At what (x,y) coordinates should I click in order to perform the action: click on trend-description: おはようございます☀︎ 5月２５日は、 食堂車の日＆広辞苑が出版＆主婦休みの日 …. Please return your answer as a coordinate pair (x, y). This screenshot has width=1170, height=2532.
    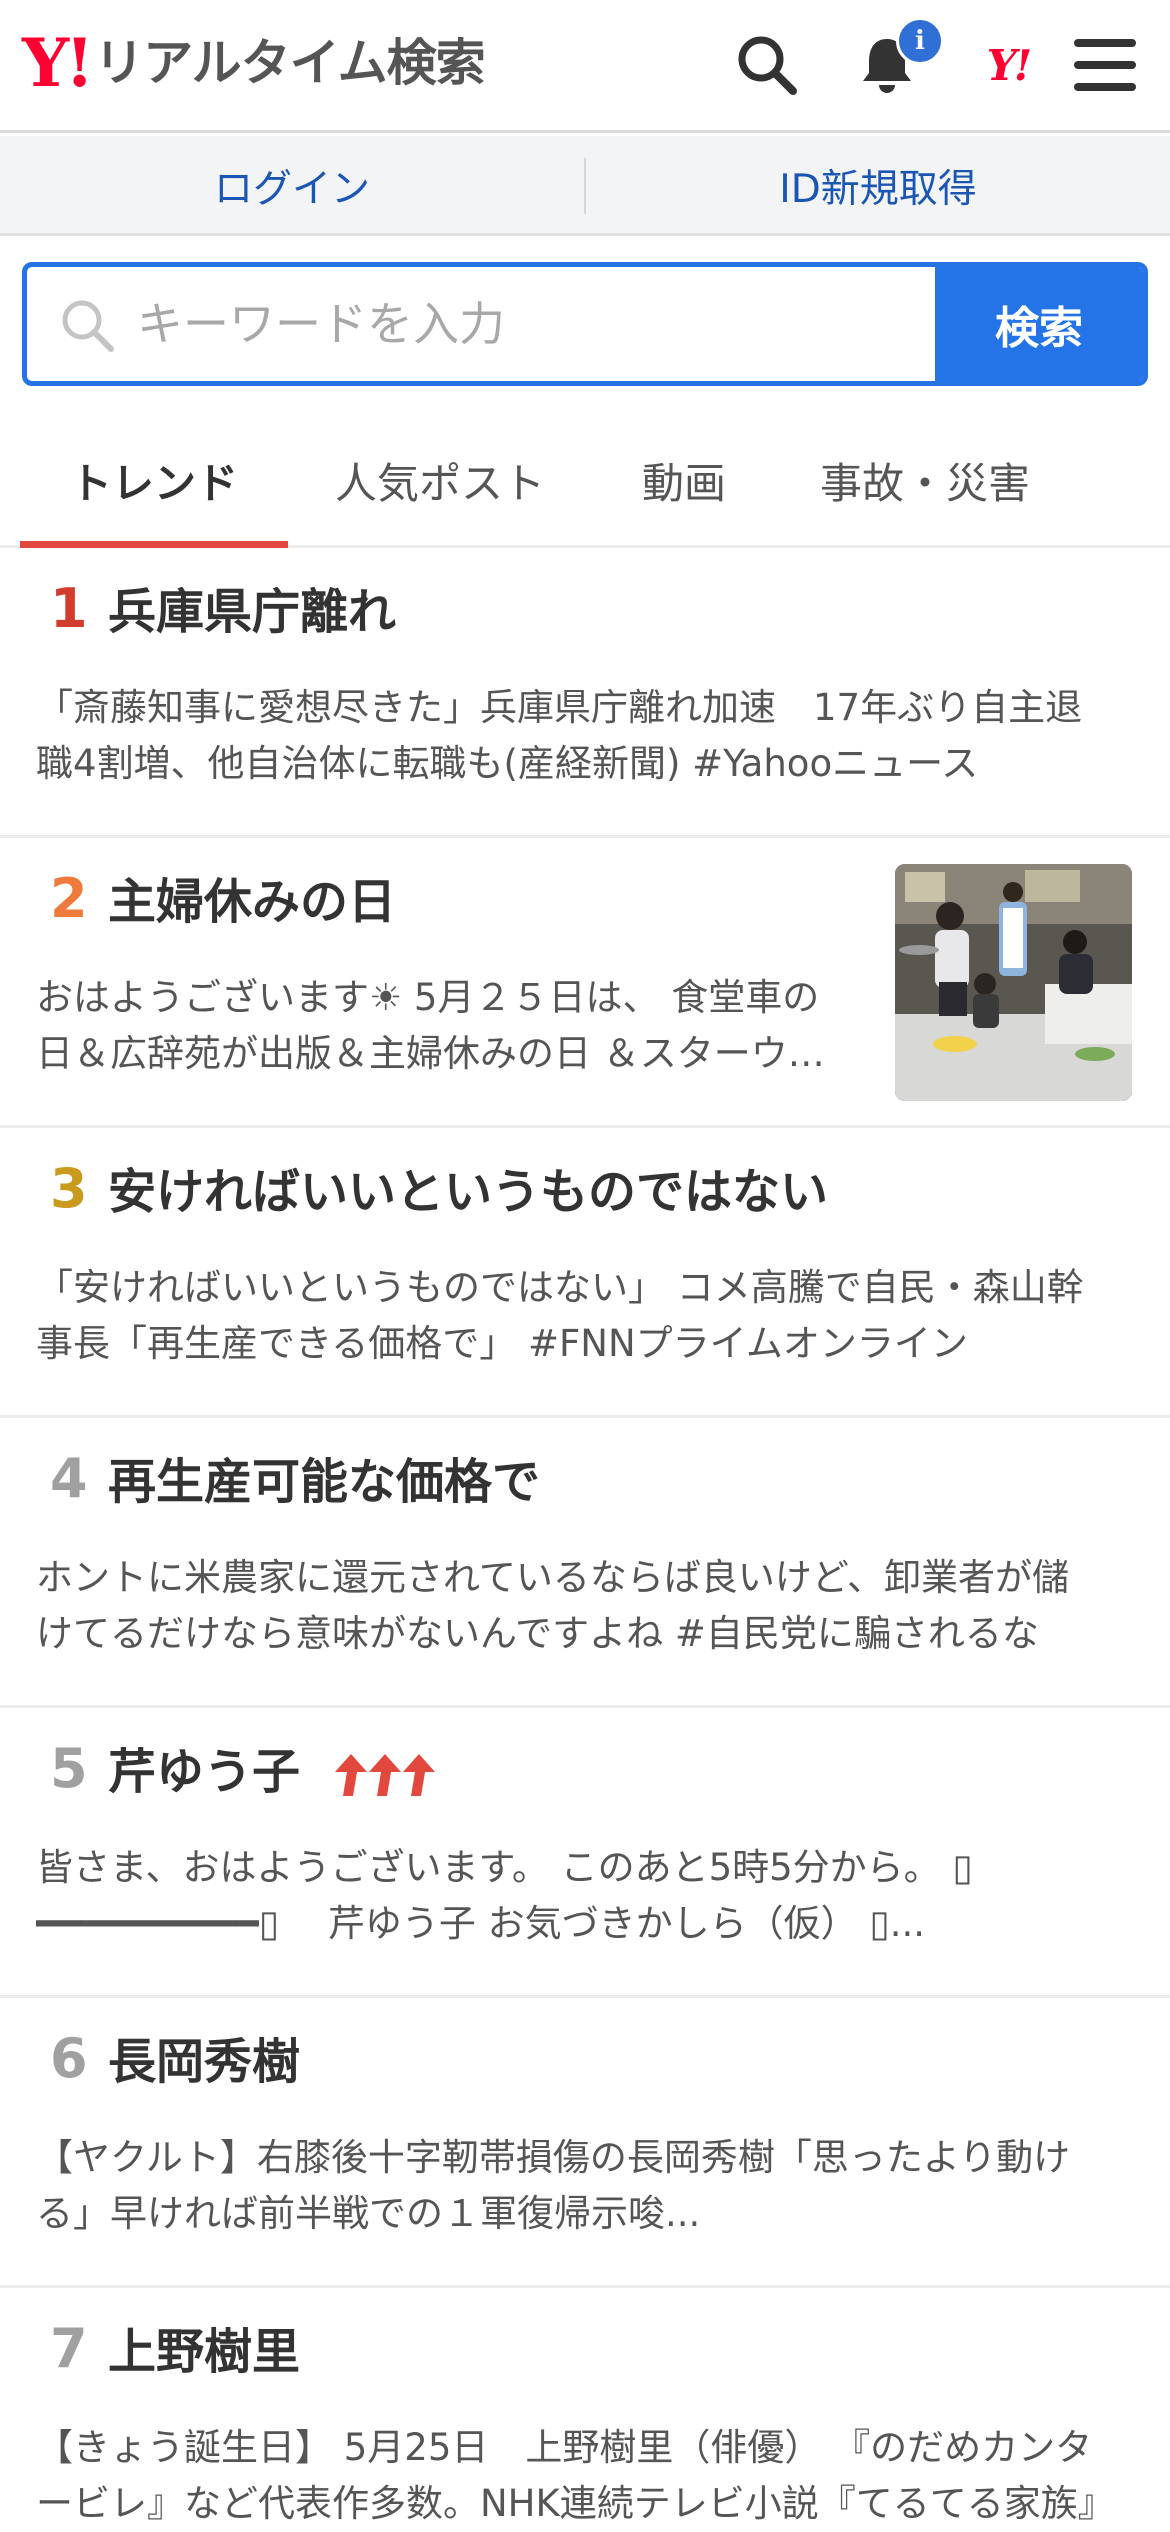
    Looking at the image, I should click on (430, 1025).